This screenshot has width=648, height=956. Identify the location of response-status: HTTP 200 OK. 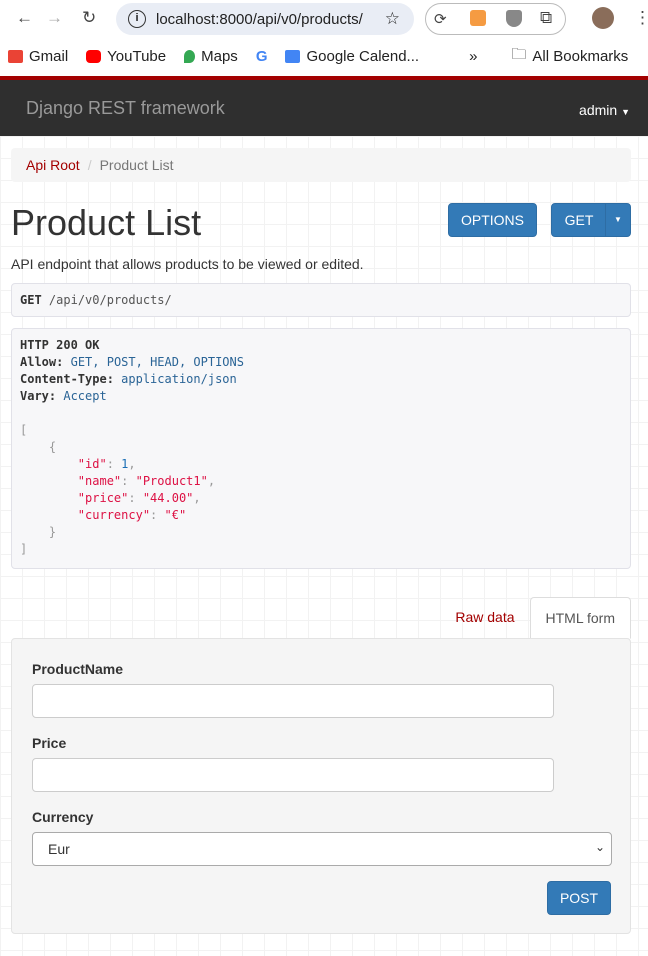
(60, 345).